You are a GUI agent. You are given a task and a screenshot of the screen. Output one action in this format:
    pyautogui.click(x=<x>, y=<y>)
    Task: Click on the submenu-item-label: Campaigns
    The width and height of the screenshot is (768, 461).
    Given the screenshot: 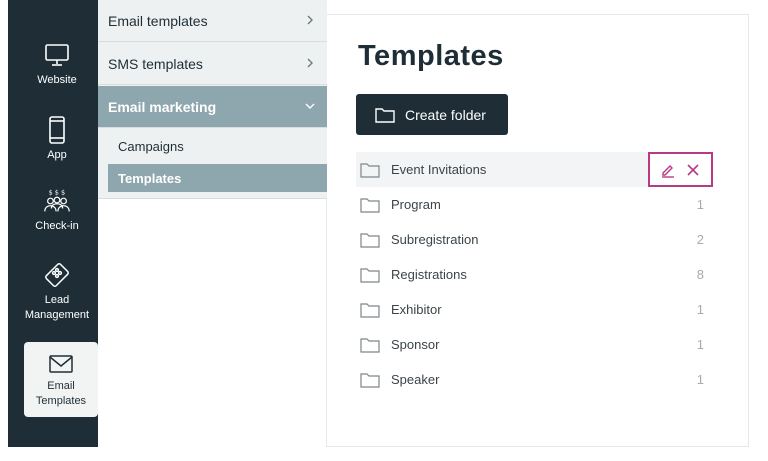 What is the action you would take?
    pyautogui.click(x=151, y=146)
    